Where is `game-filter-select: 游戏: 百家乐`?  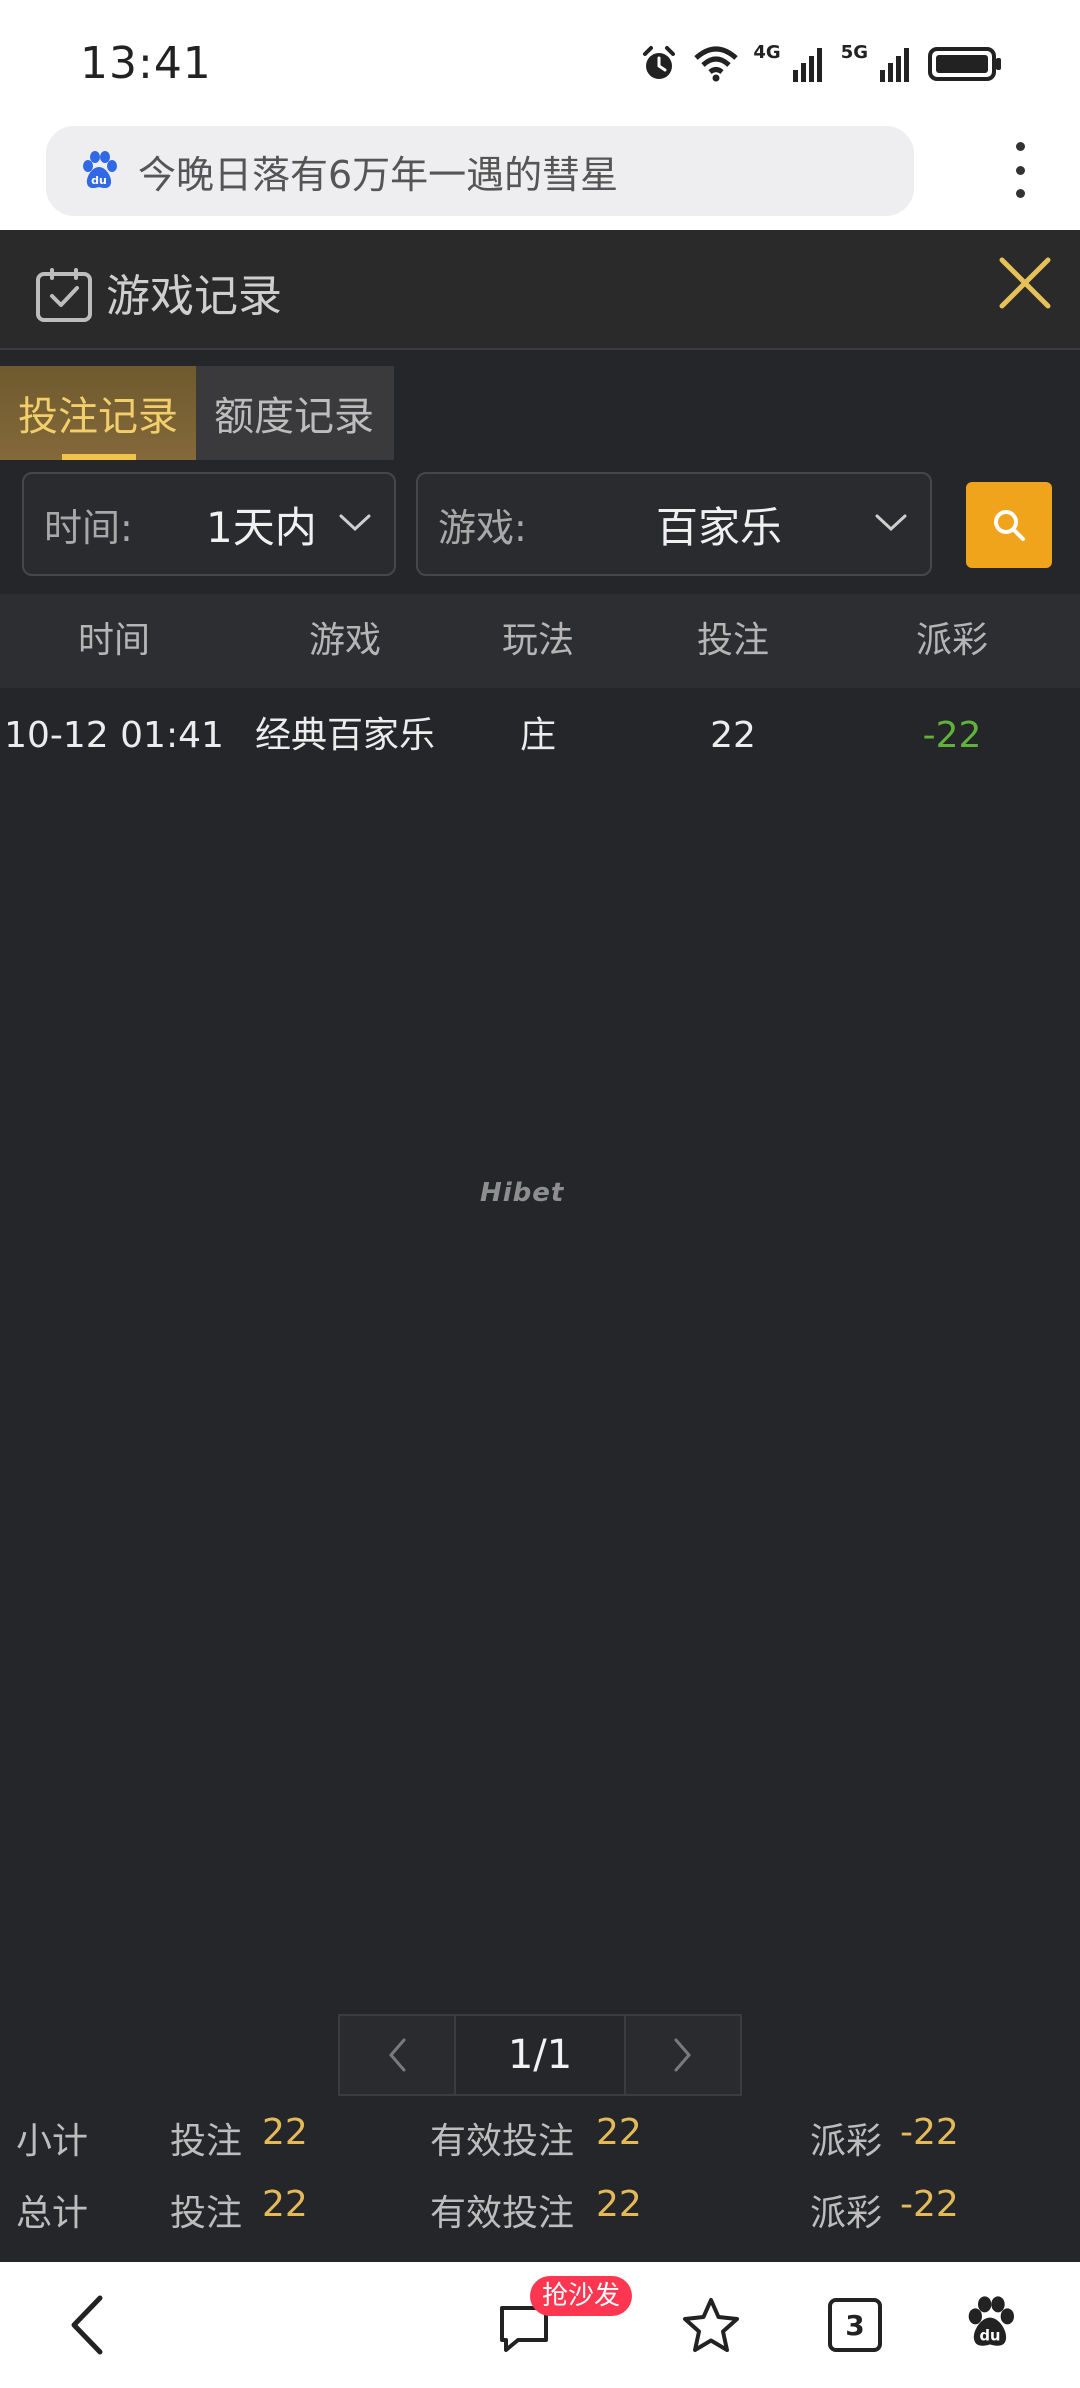 game-filter-select: 游戏: 百家乐 is located at coordinates (674, 524).